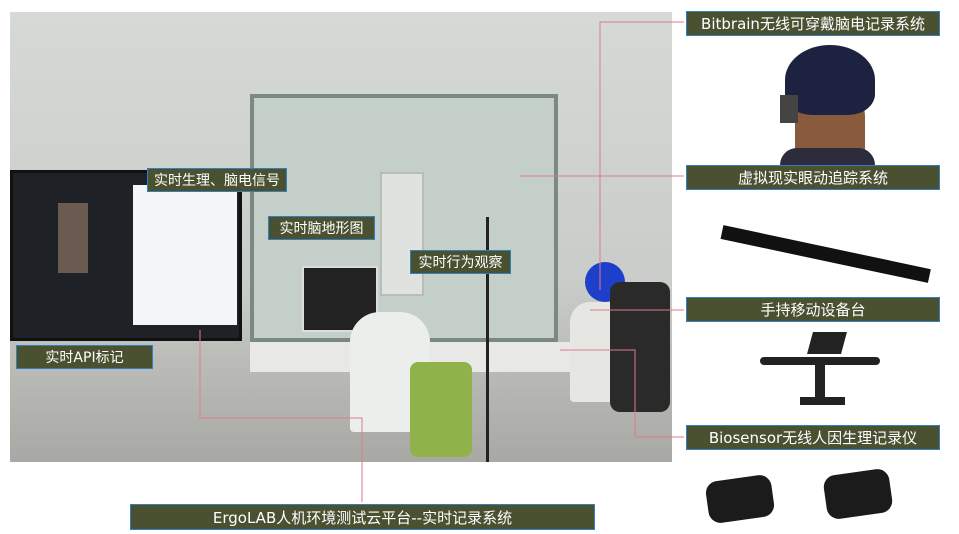 This screenshot has height=534, width=959. I want to click on label-behavior: 实时行为观察, so click(460, 262).